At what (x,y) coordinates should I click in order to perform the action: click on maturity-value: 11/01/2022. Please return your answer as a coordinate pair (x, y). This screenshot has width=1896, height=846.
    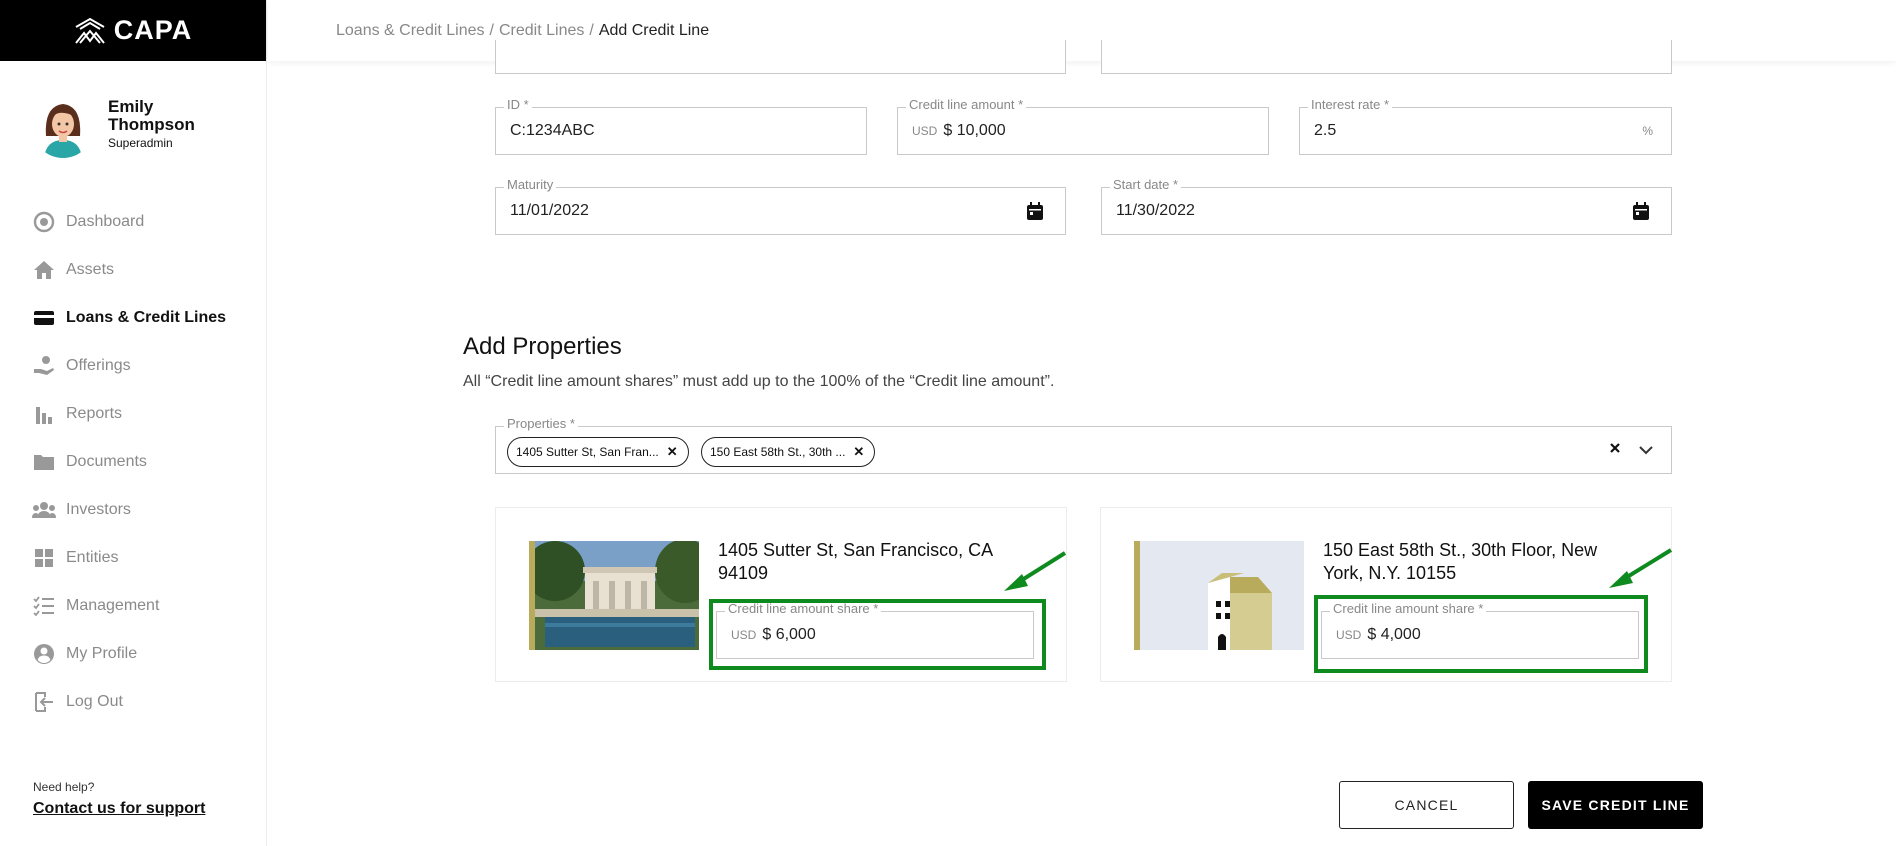
    Looking at the image, I should click on (549, 210).